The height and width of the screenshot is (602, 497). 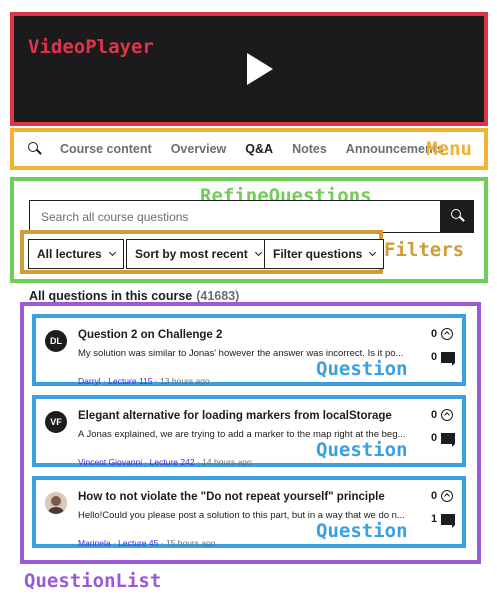 I want to click on menu-annotation: Menu, so click(x=449, y=149).